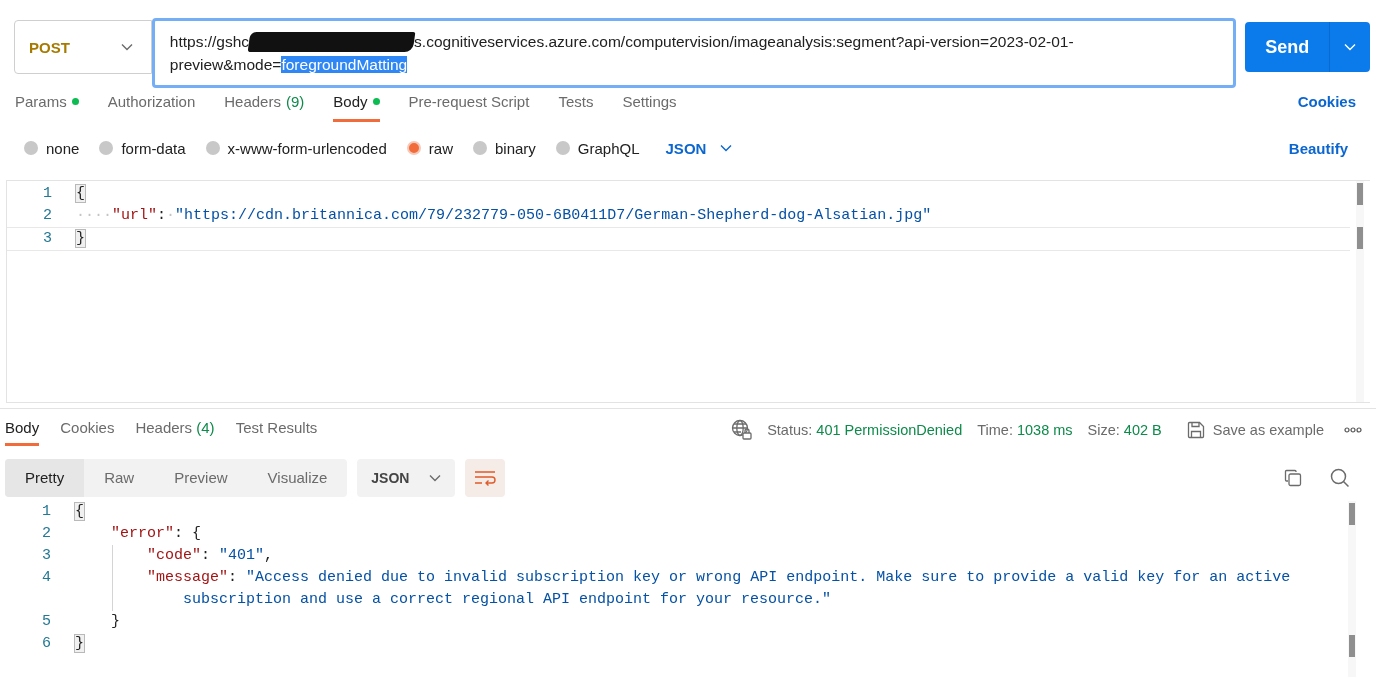 The height and width of the screenshot is (681, 1376). I want to click on more-icon, so click(1353, 430).